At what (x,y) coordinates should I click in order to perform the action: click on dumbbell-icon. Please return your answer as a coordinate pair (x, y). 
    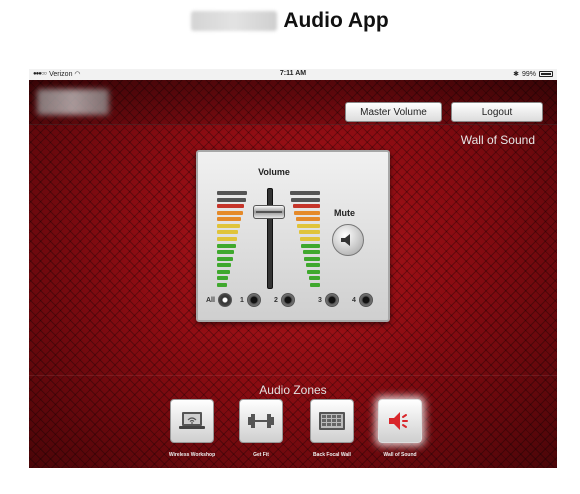
    Looking at the image, I should click on (261, 421).